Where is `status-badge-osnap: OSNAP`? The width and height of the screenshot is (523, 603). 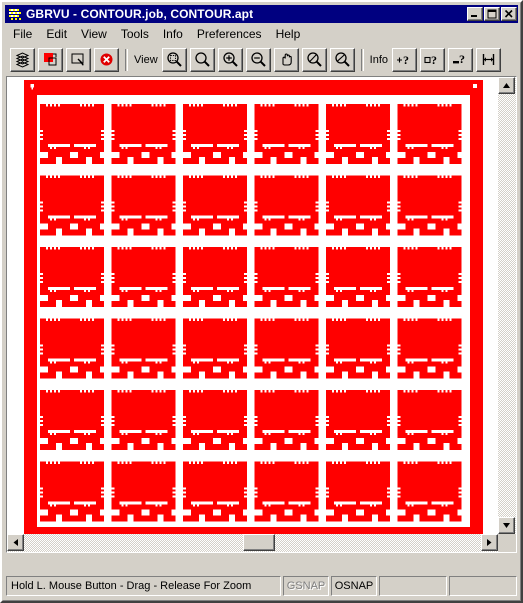
status-badge-osnap: OSNAP is located at coordinates (354, 586).